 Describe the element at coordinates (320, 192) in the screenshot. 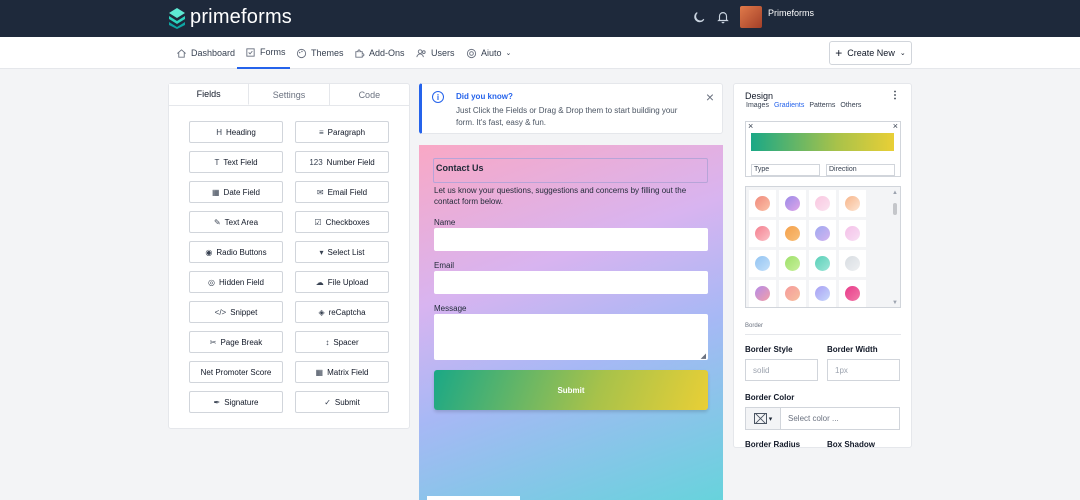

I see `email-field-icon: ✉` at that location.